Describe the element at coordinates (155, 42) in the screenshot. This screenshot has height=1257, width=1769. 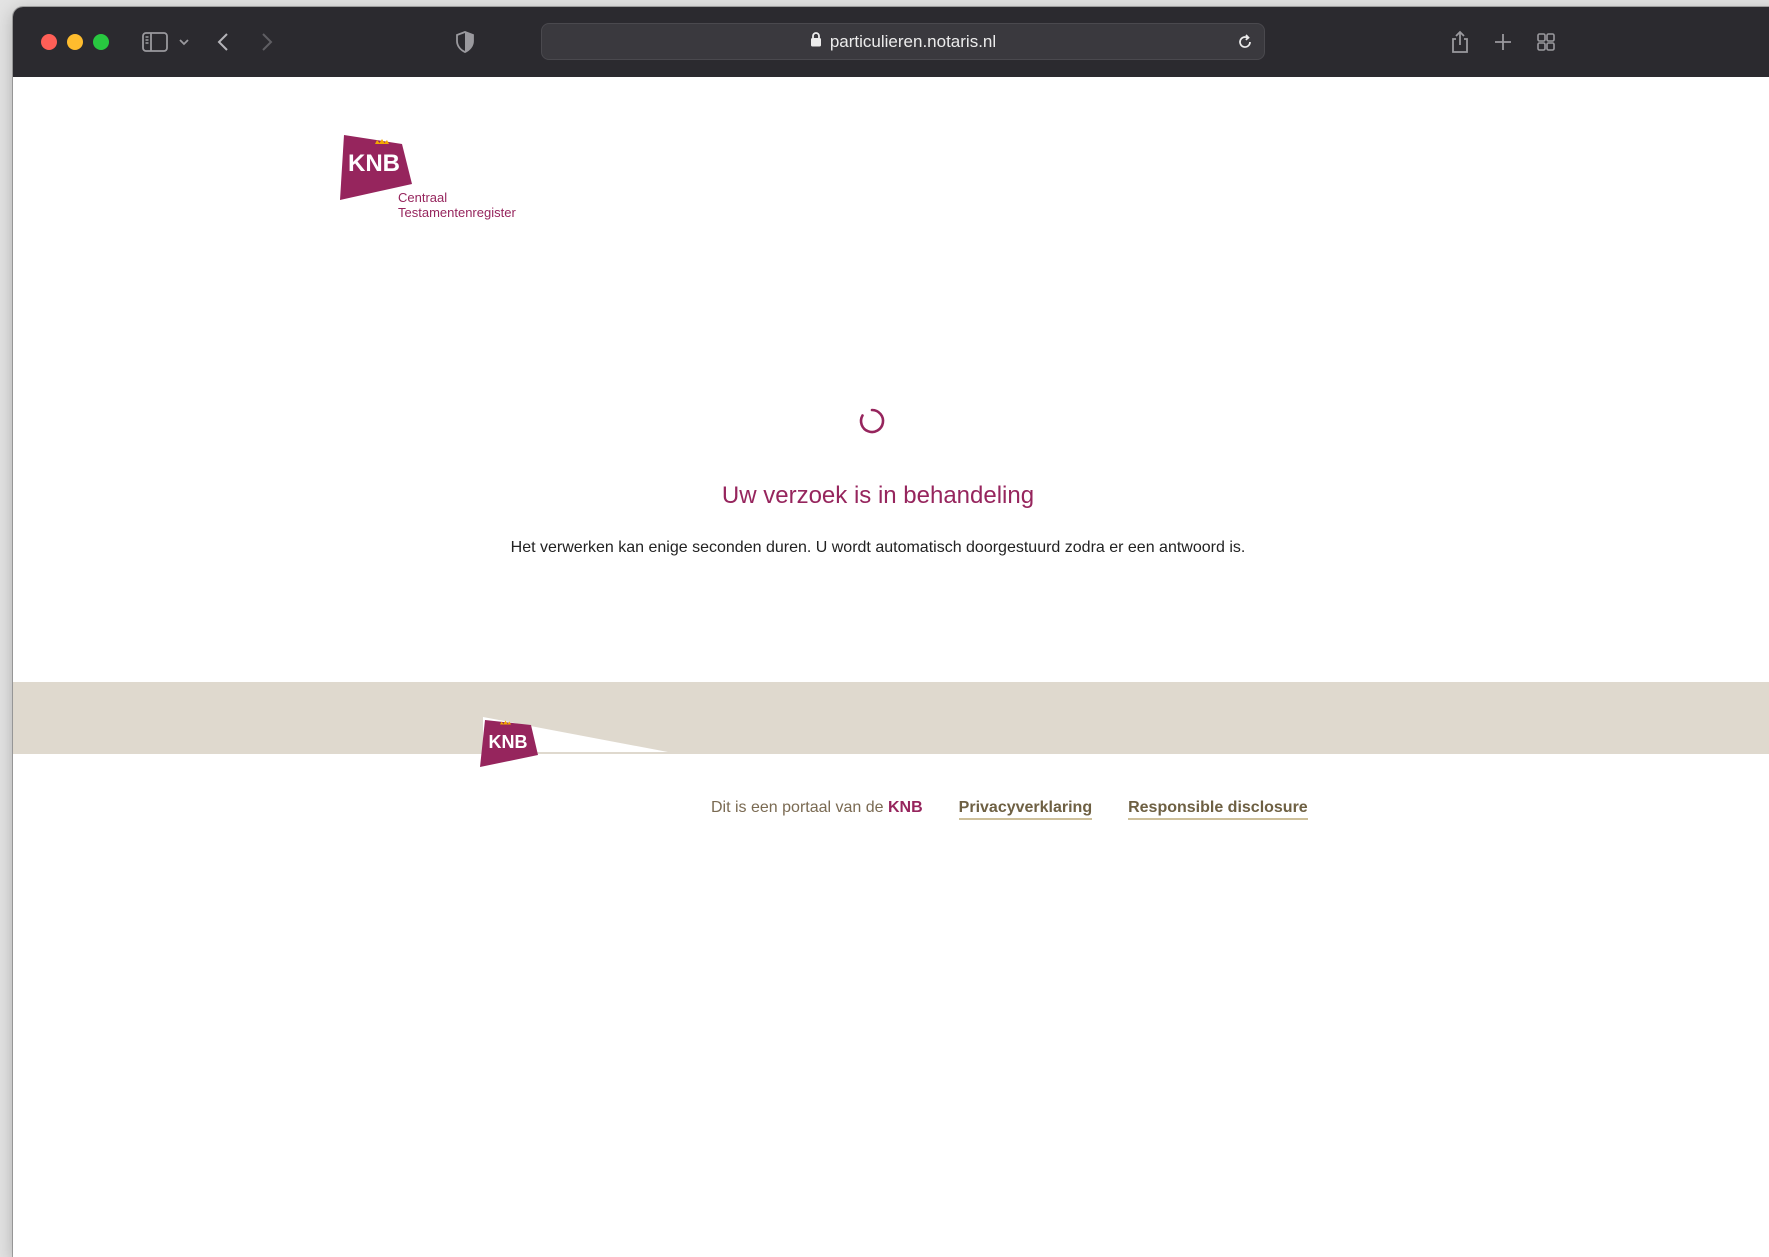
I see `sidebar-icon` at that location.